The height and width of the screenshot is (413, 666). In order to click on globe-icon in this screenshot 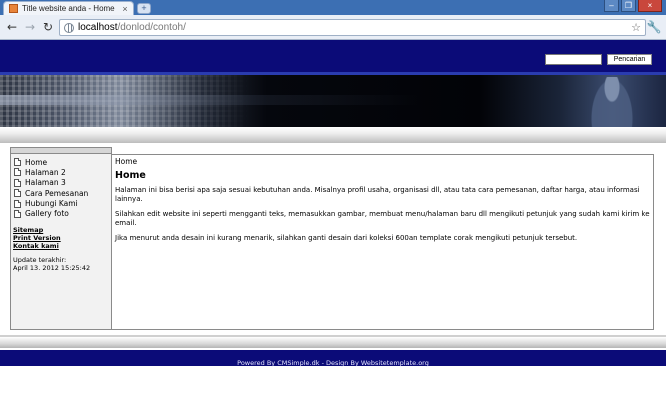, I will do `click(69, 27)`.